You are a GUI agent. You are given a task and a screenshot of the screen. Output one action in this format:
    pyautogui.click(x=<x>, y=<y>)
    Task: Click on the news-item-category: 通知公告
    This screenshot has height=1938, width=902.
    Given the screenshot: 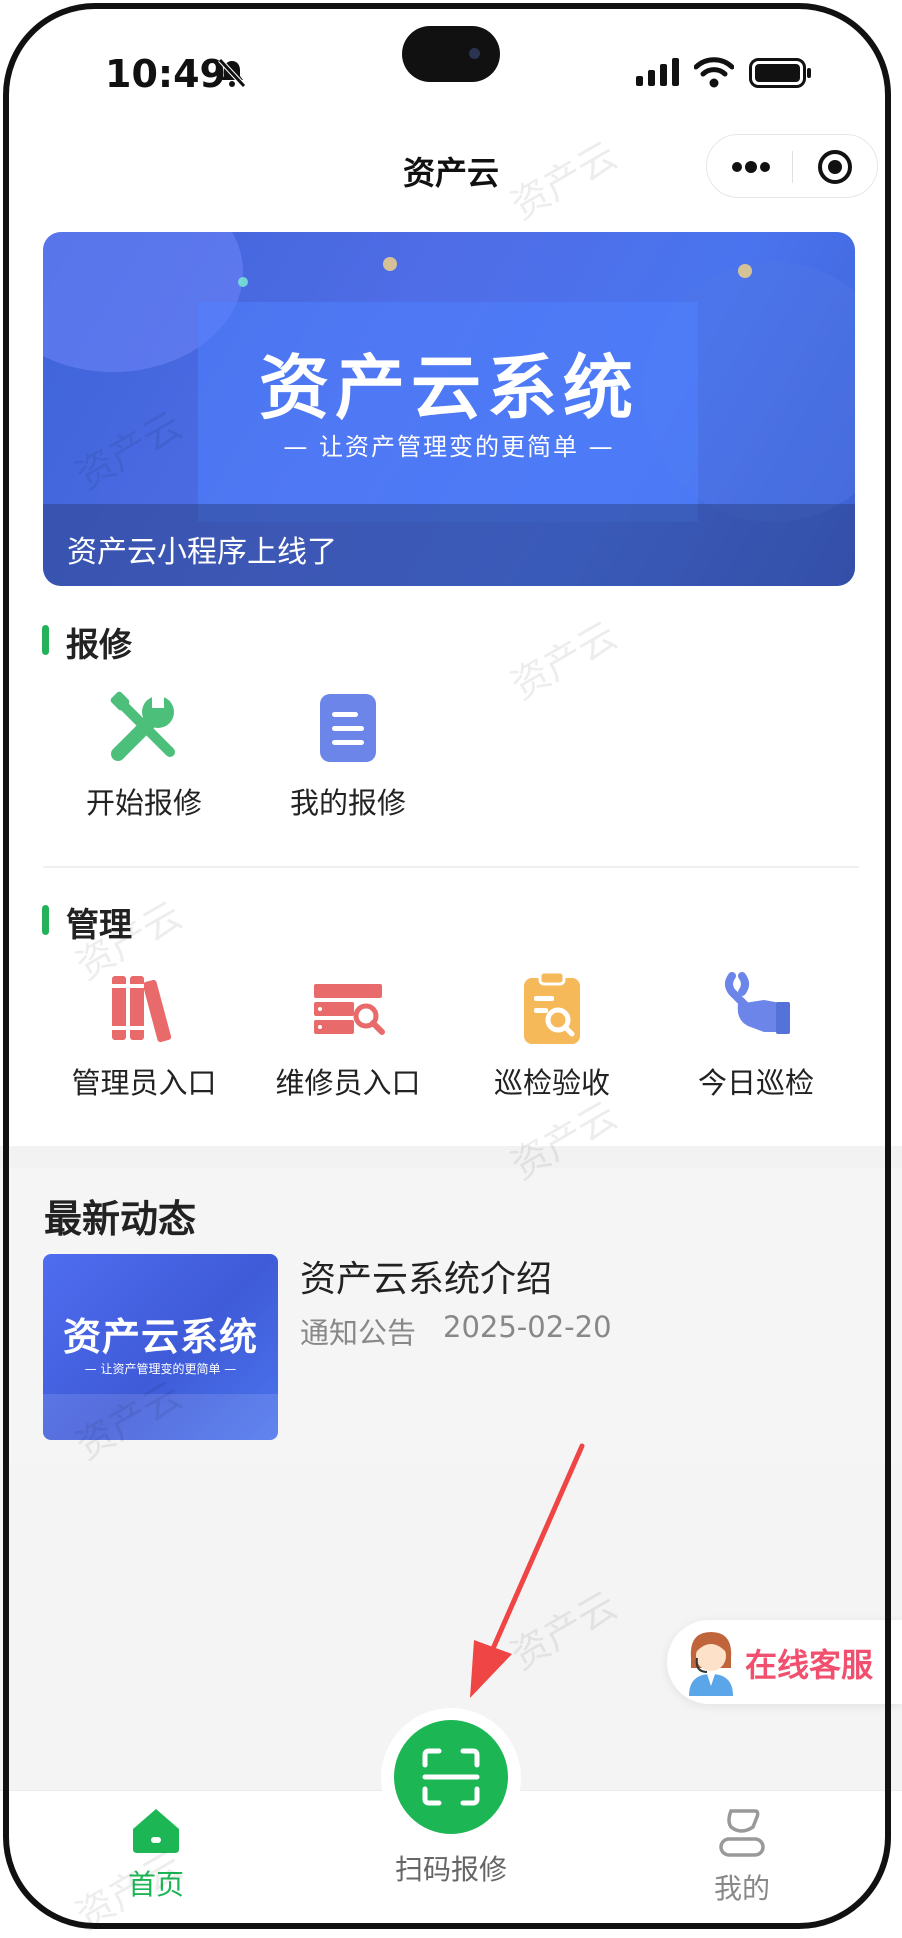 What is the action you would take?
    pyautogui.click(x=358, y=1333)
    